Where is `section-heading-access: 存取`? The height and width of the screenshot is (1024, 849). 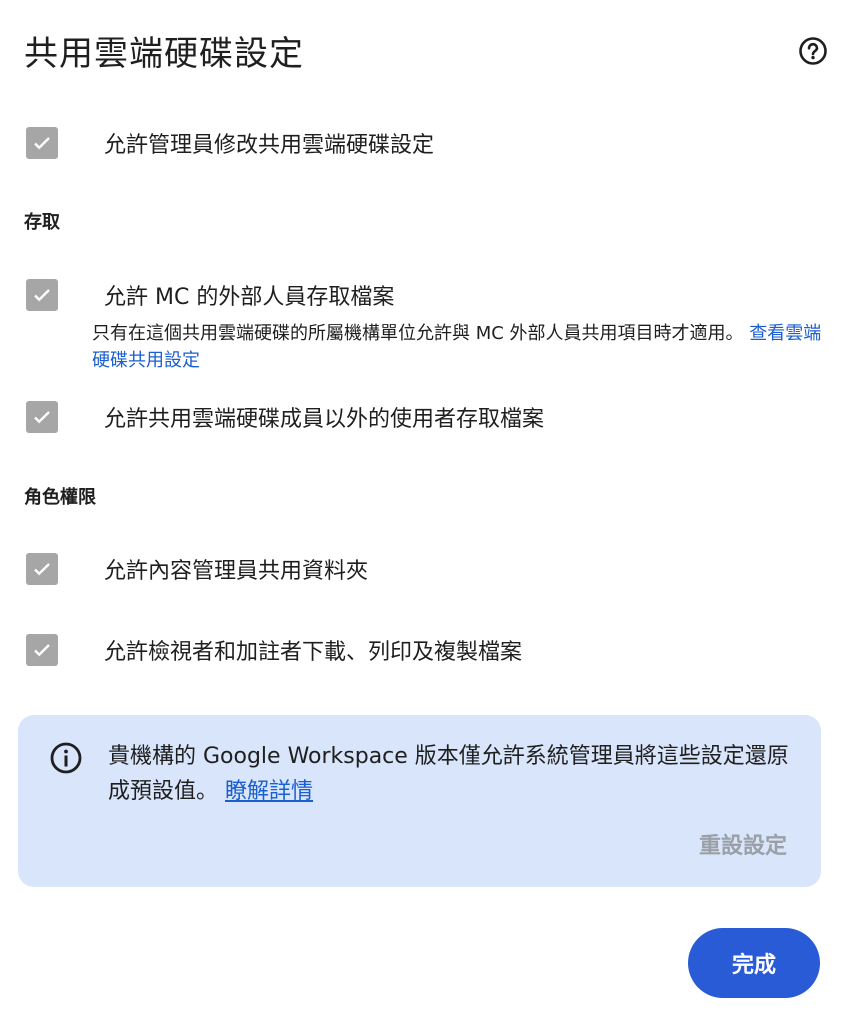
section-heading-access: 存取 is located at coordinates (42, 222).